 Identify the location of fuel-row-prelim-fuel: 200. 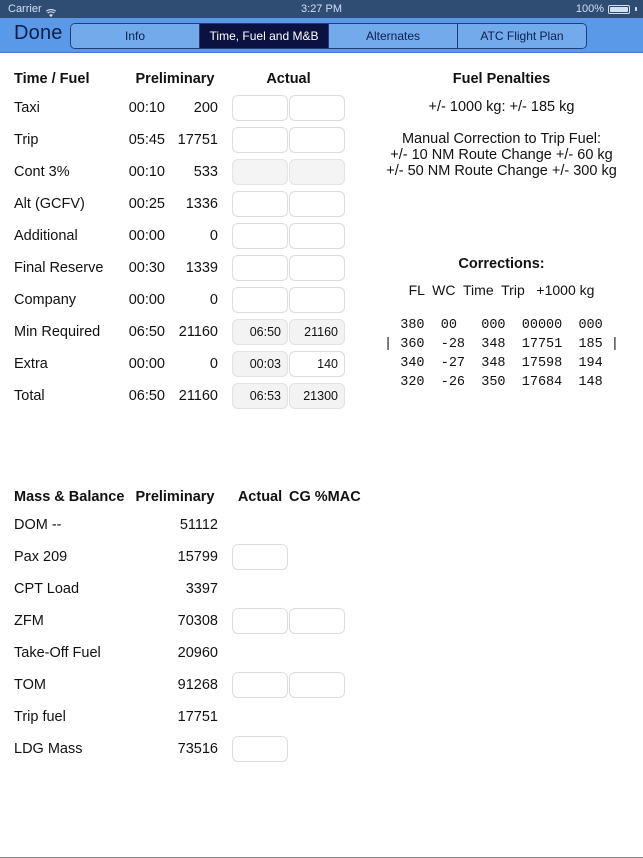
(205, 108).